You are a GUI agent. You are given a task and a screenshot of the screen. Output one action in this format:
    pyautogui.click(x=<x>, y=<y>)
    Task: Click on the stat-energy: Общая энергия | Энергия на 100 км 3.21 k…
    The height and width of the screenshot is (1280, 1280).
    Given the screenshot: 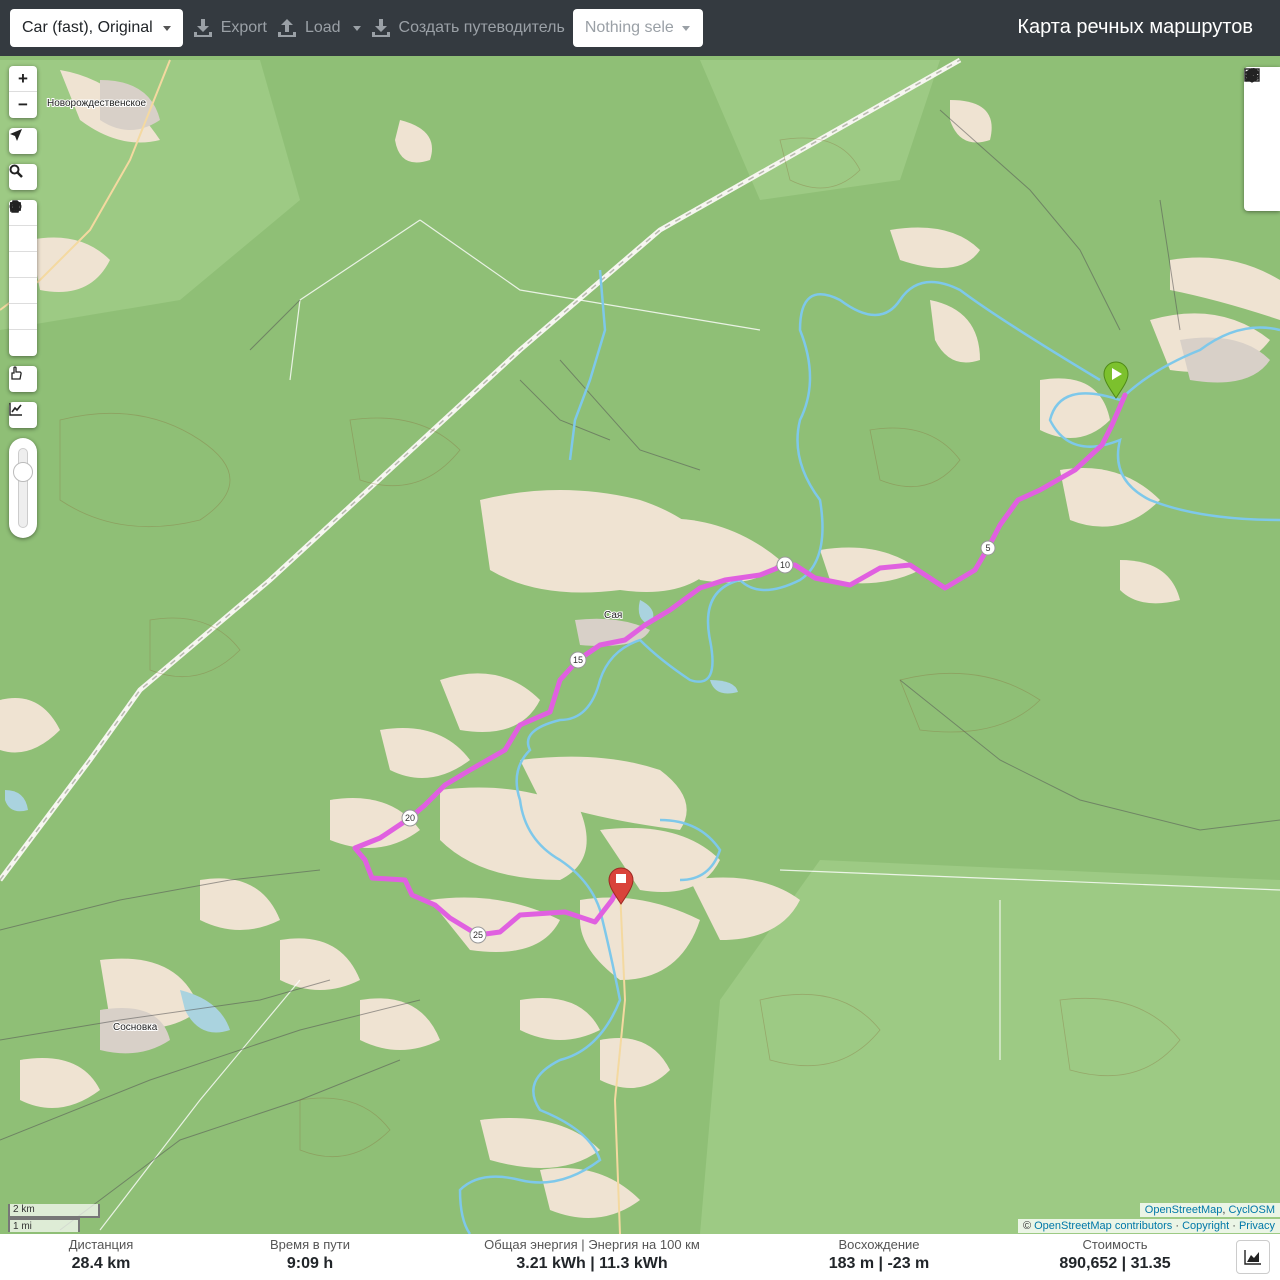 What is the action you would take?
    pyautogui.click(x=592, y=1255)
    